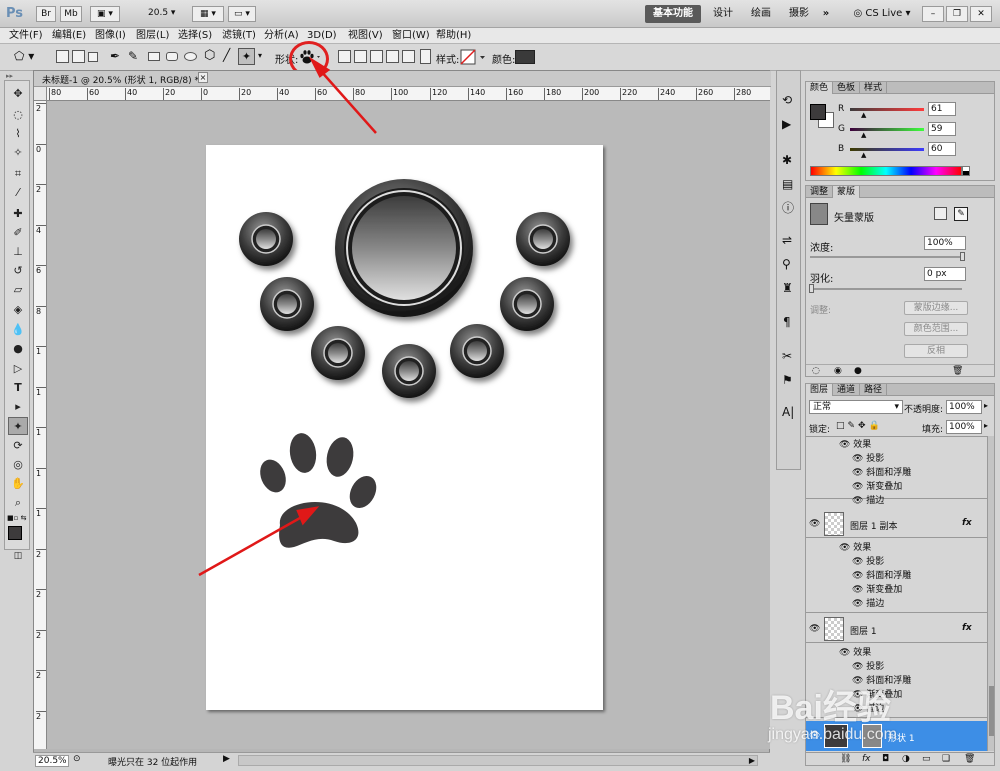 The image size is (1000, 771). Describe the element at coordinates (964, 427) in the screenshot. I see `fill-field: 100%` at that location.